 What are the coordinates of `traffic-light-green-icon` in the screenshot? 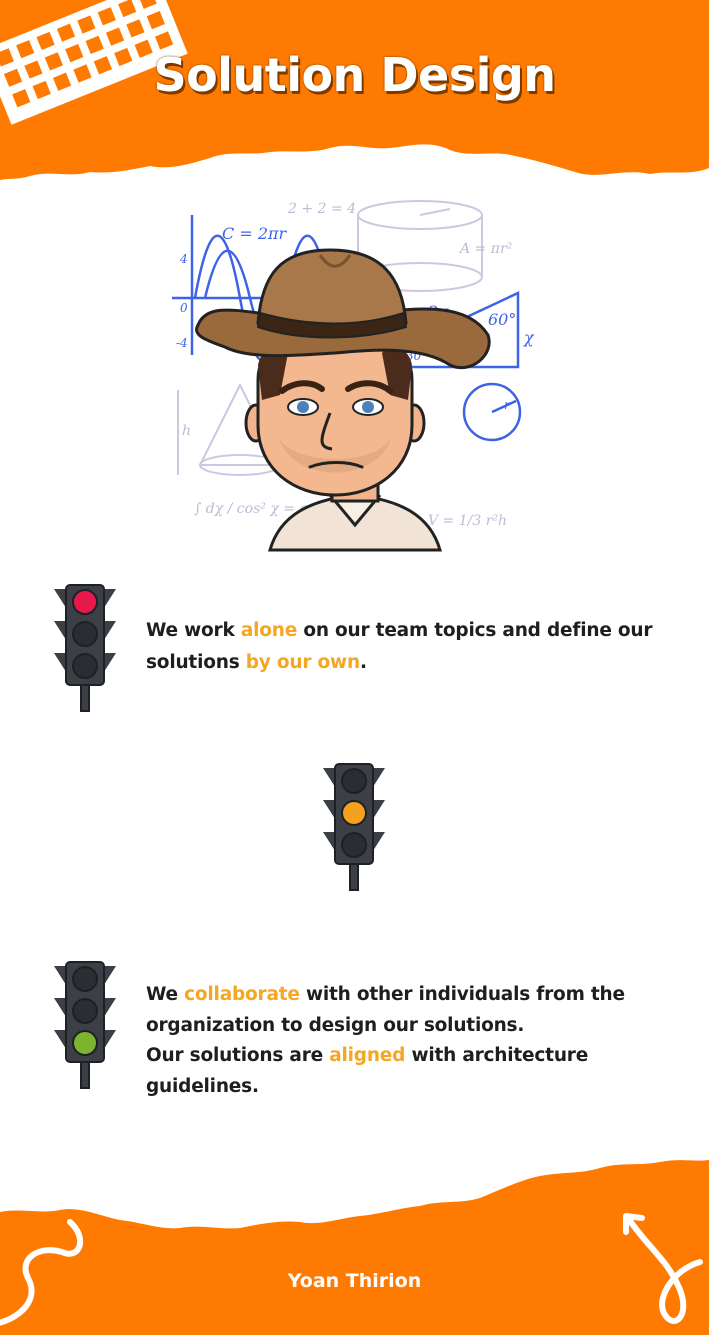 It's located at (85, 1025).